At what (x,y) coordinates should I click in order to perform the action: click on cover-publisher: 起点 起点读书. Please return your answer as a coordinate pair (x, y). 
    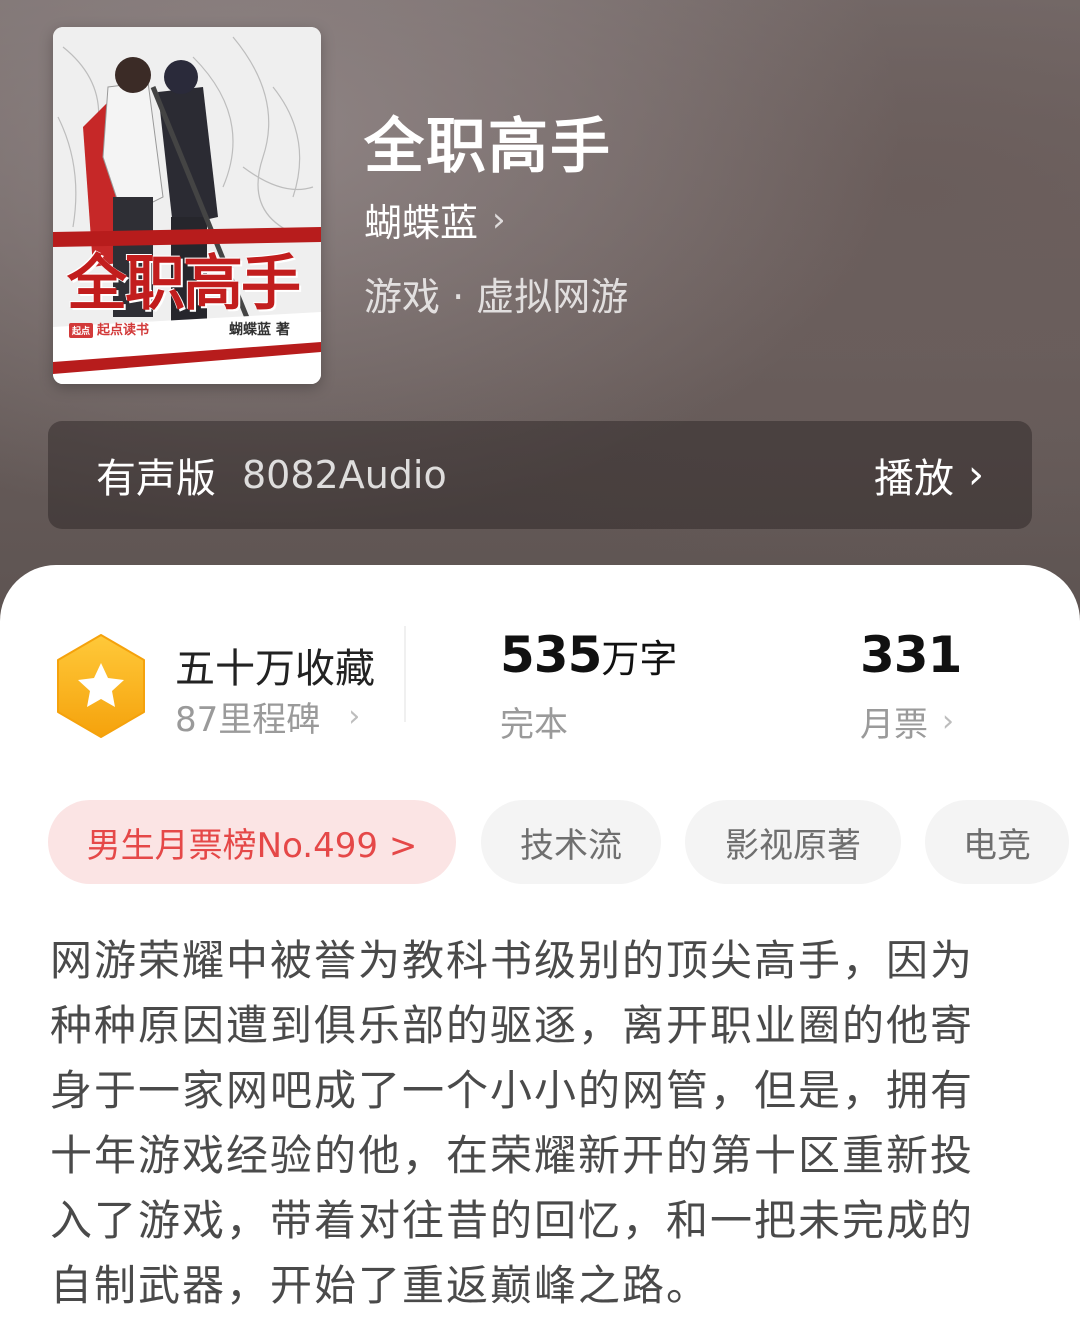
    Looking at the image, I should click on (109, 328).